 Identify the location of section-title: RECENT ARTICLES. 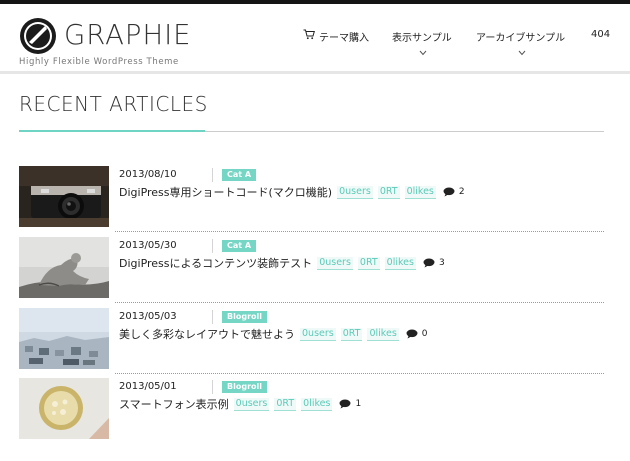
(113, 104).